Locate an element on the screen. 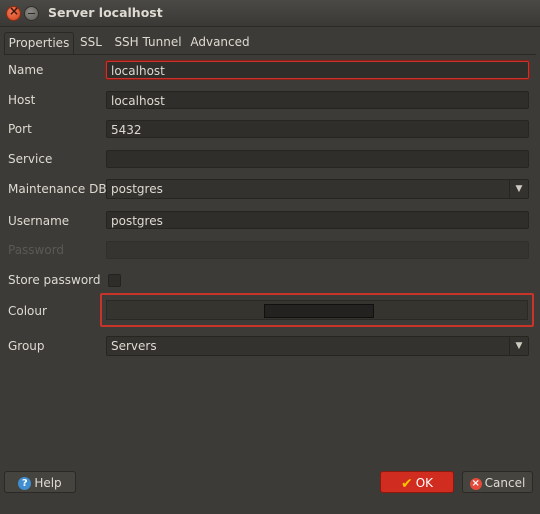  password-label: Password is located at coordinates (36, 250).